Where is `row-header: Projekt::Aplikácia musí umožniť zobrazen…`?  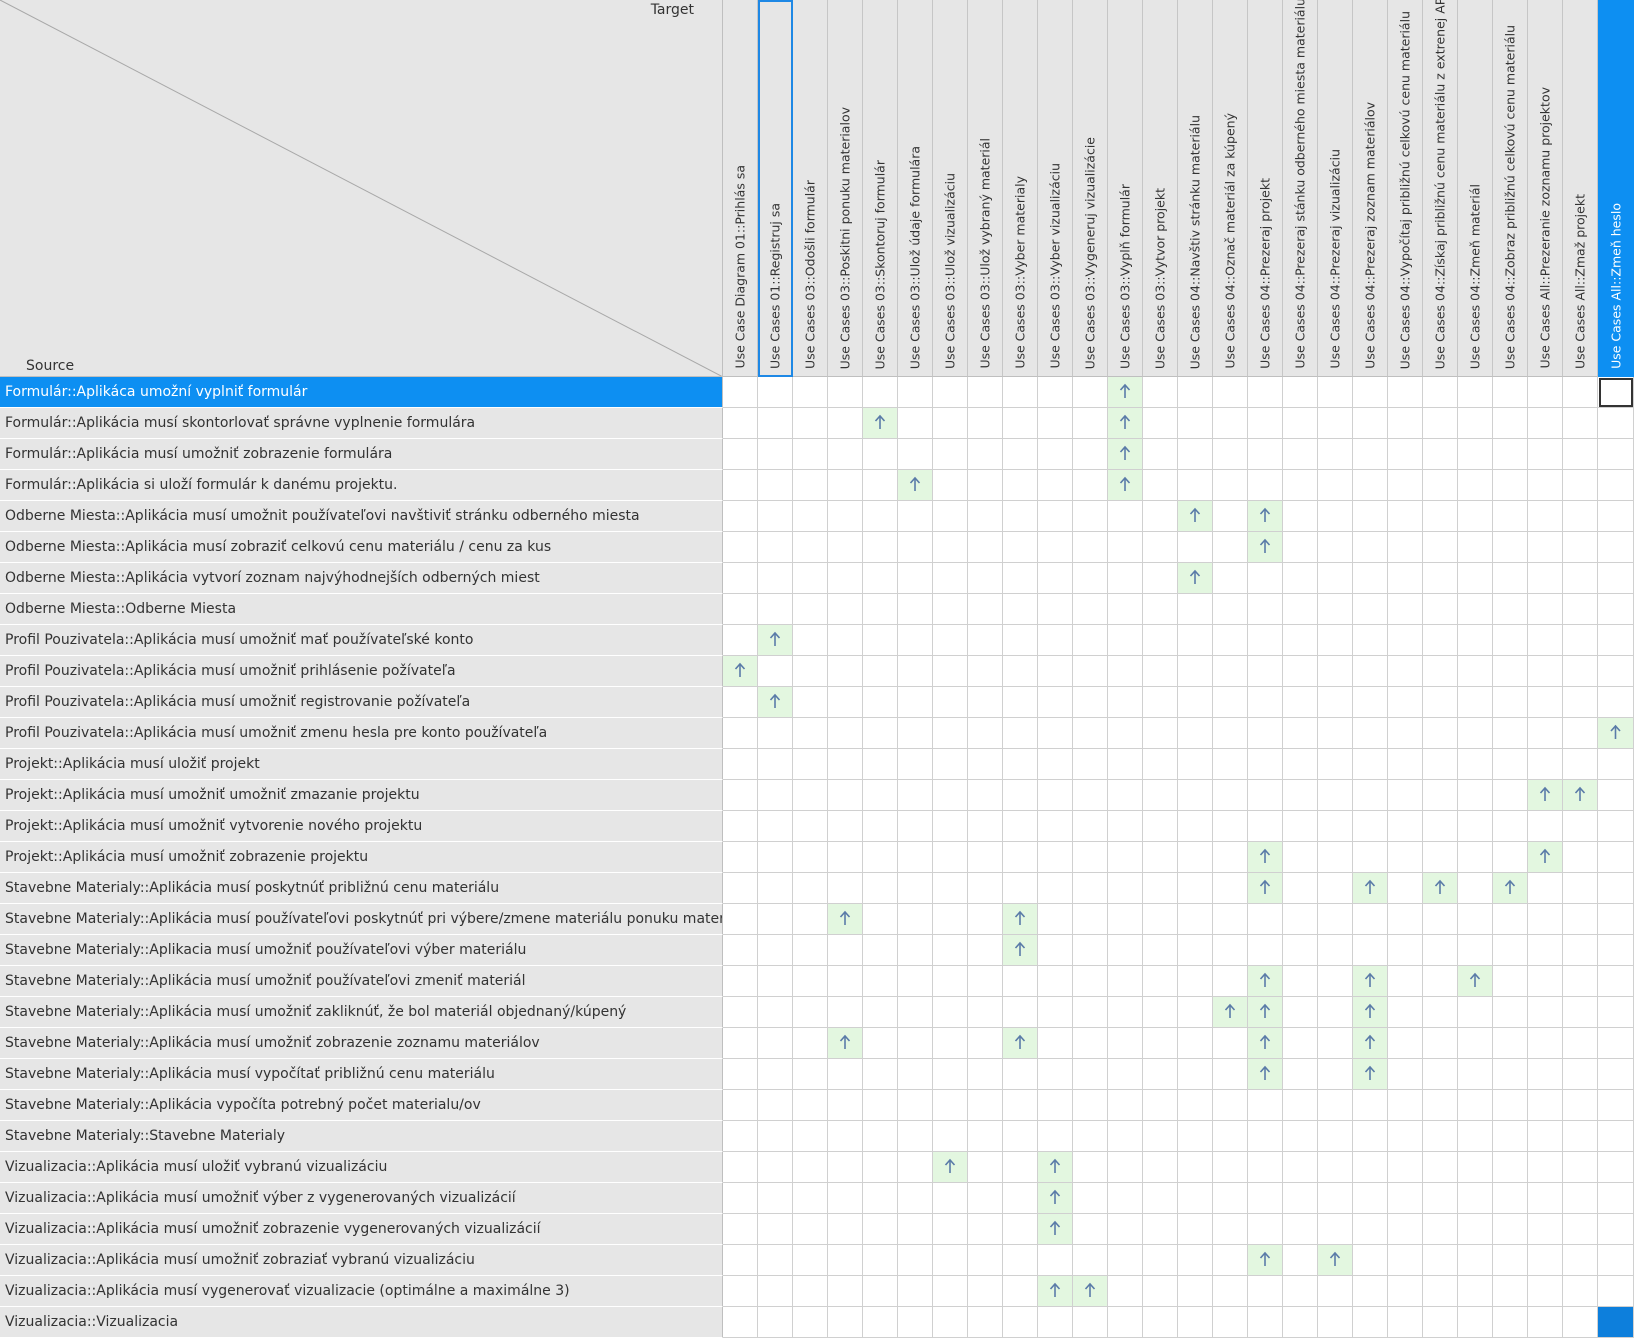
row-header: Projekt::Aplikácia musí umožniť zobrazen… is located at coordinates (361, 857).